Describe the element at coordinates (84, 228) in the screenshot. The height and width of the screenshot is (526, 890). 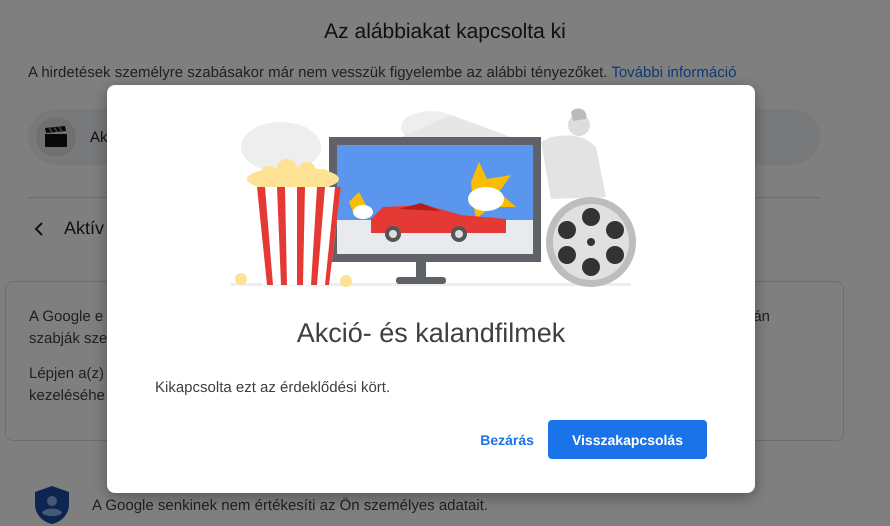
I see `section-title: Aktív` at that location.